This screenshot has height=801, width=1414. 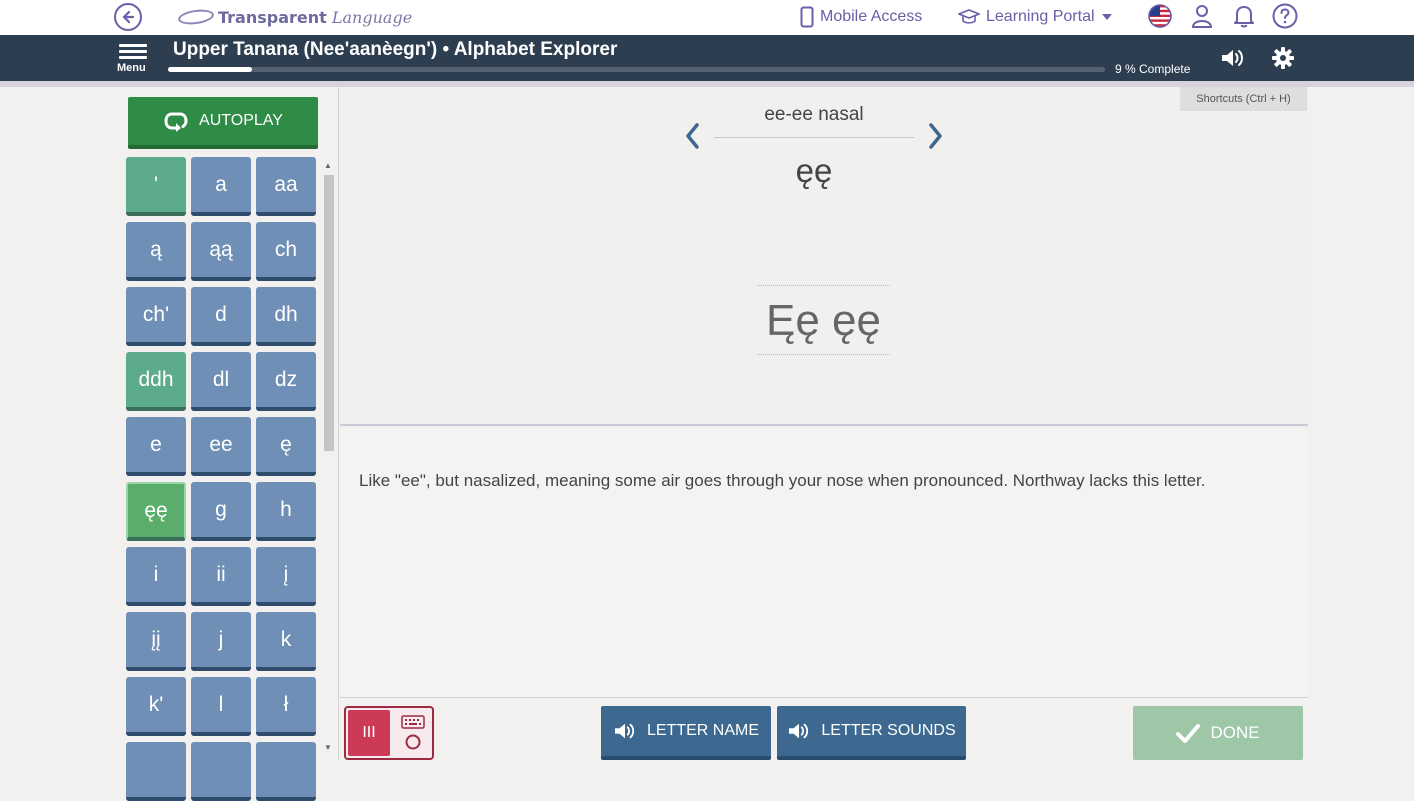 I want to click on autoplay-button: AUTOPLAY, so click(x=223, y=123).